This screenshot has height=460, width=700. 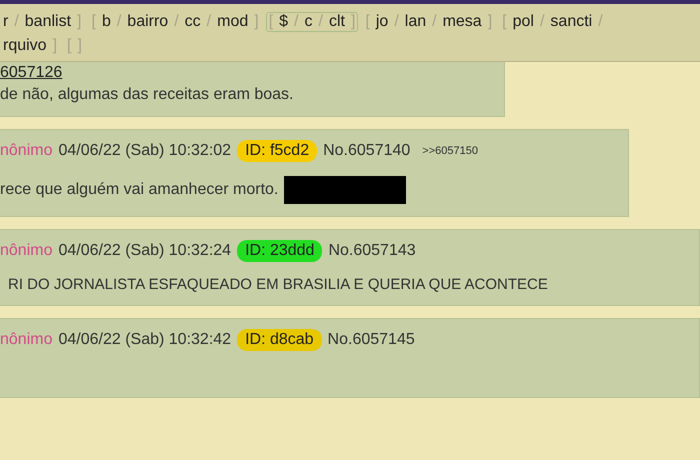 What do you see at coordinates (106, 22) in the screenshot?
I see `board-link: b` at bounding box center [106, 22].